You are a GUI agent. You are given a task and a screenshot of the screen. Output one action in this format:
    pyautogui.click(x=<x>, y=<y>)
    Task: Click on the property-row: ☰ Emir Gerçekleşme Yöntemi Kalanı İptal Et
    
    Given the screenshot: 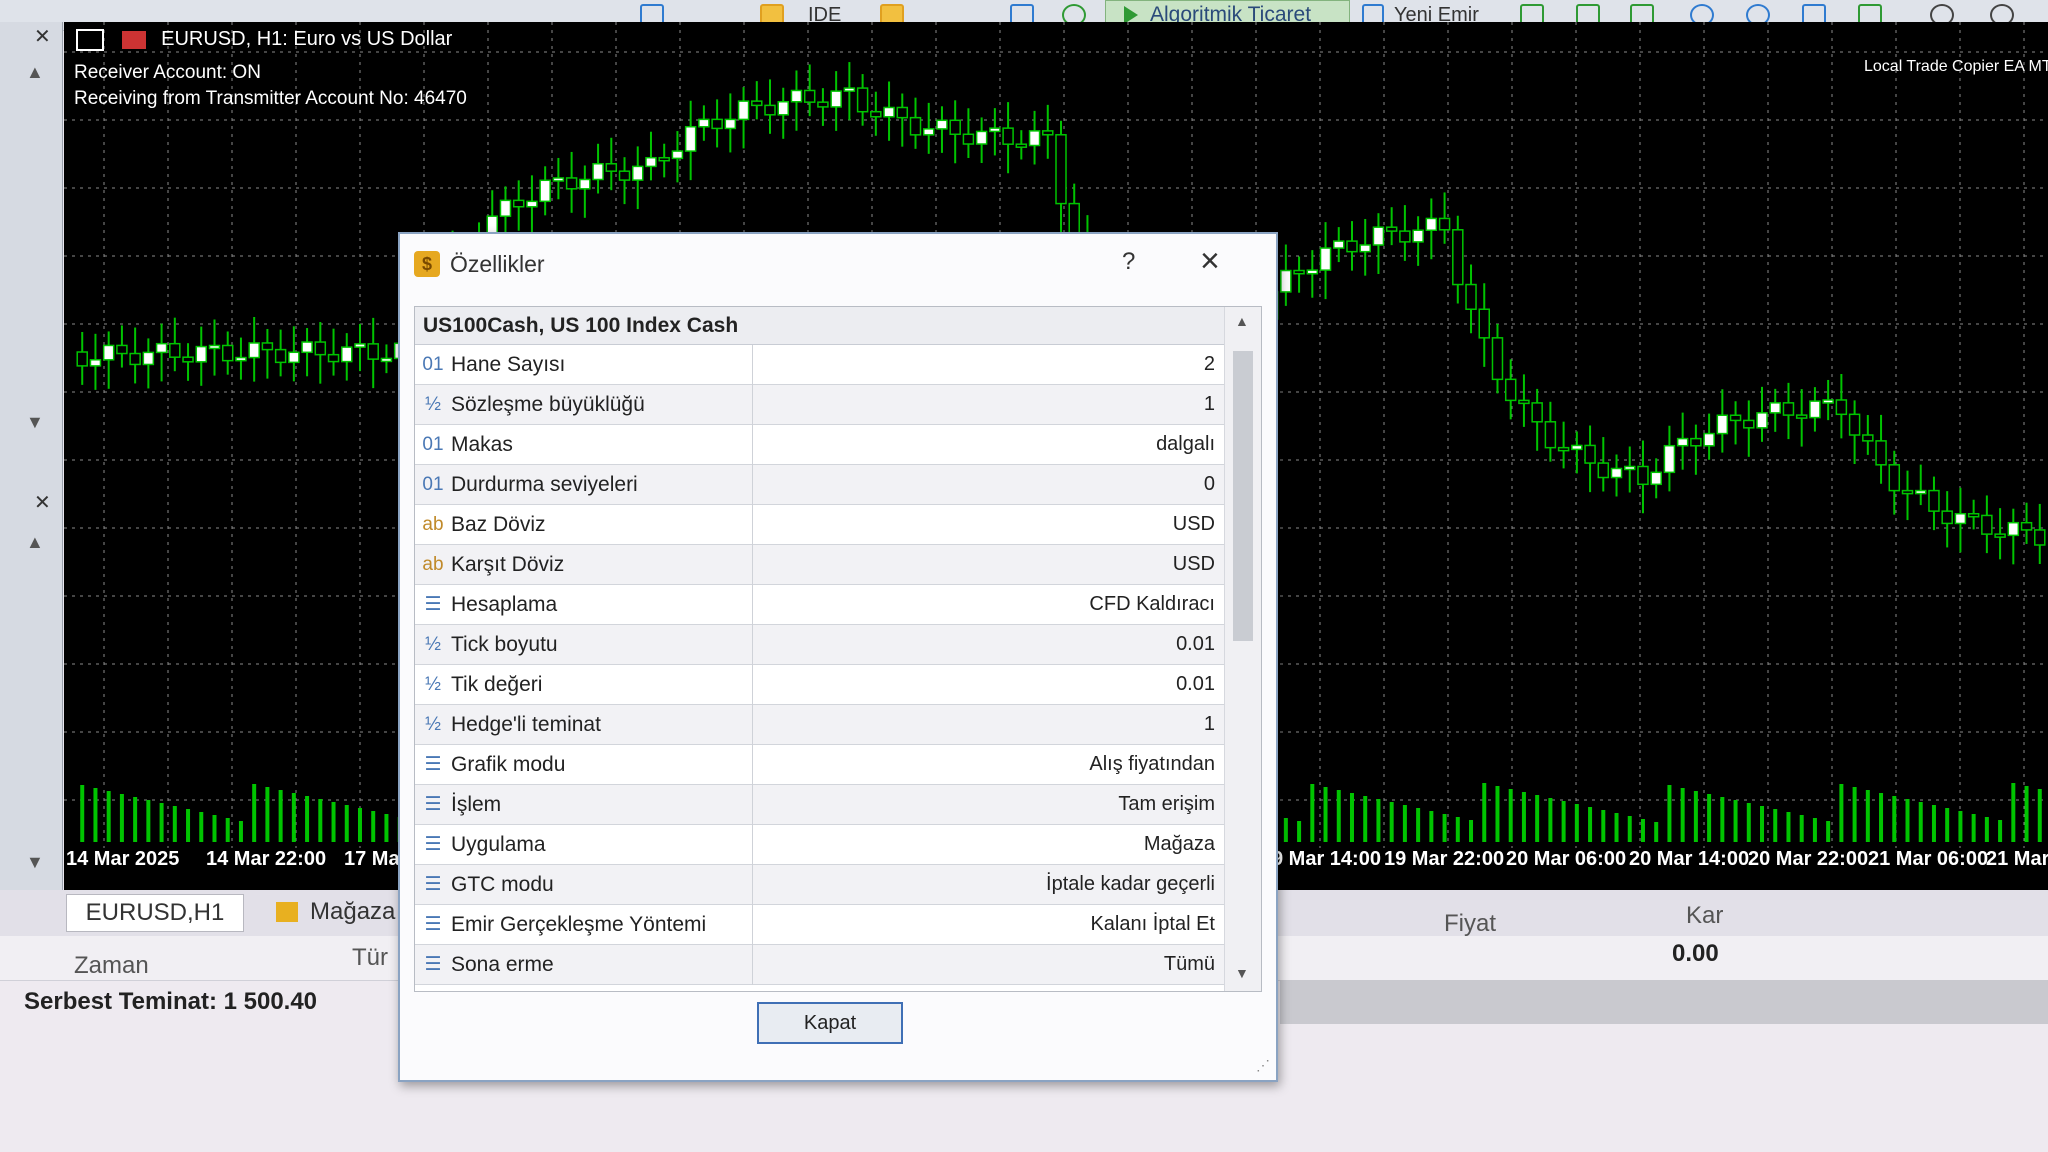 What is the action you would take?
    pyautogui.click(x=820, y=924)
    